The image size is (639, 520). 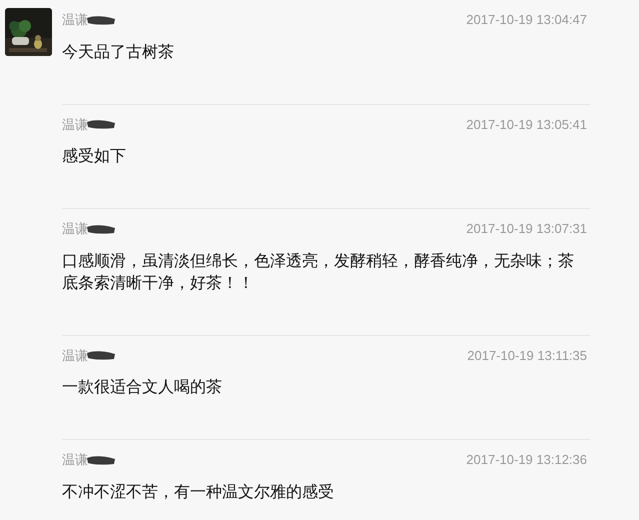 What do you see at coordinates (142, 388) in the screenshot?
I see `message-text: 一款很适合文人喝的茶` at bounding box center [142, 388].